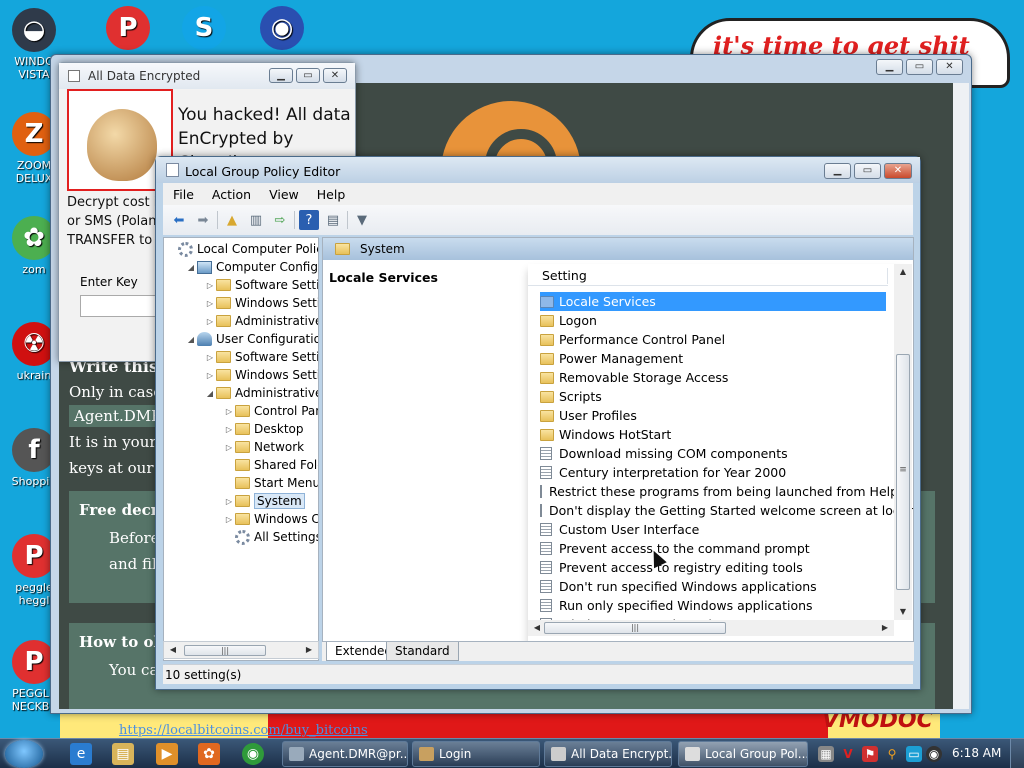 The height and width of the screenshot is (768, 1024). I want to click on tray-app-icon: ▦, so click(826, 754).